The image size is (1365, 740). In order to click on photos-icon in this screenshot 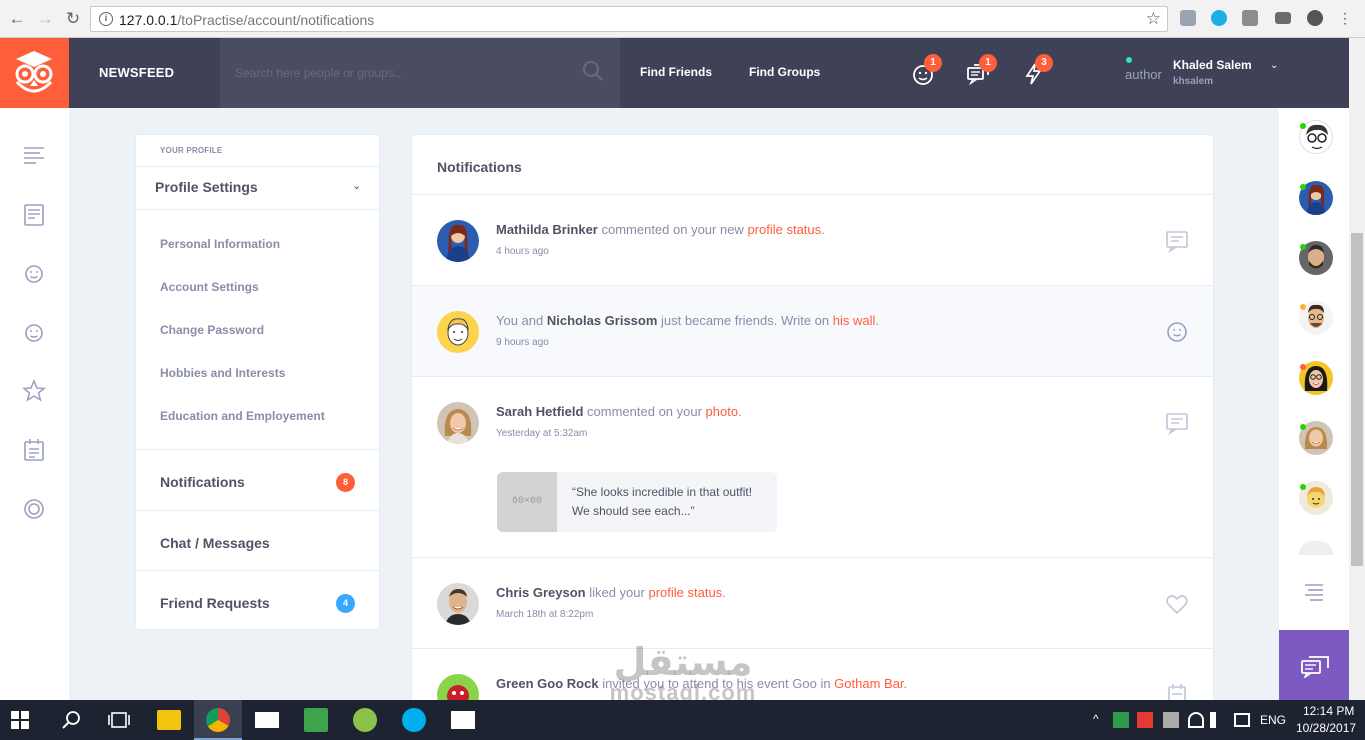, I will do `click(463, 720)`.